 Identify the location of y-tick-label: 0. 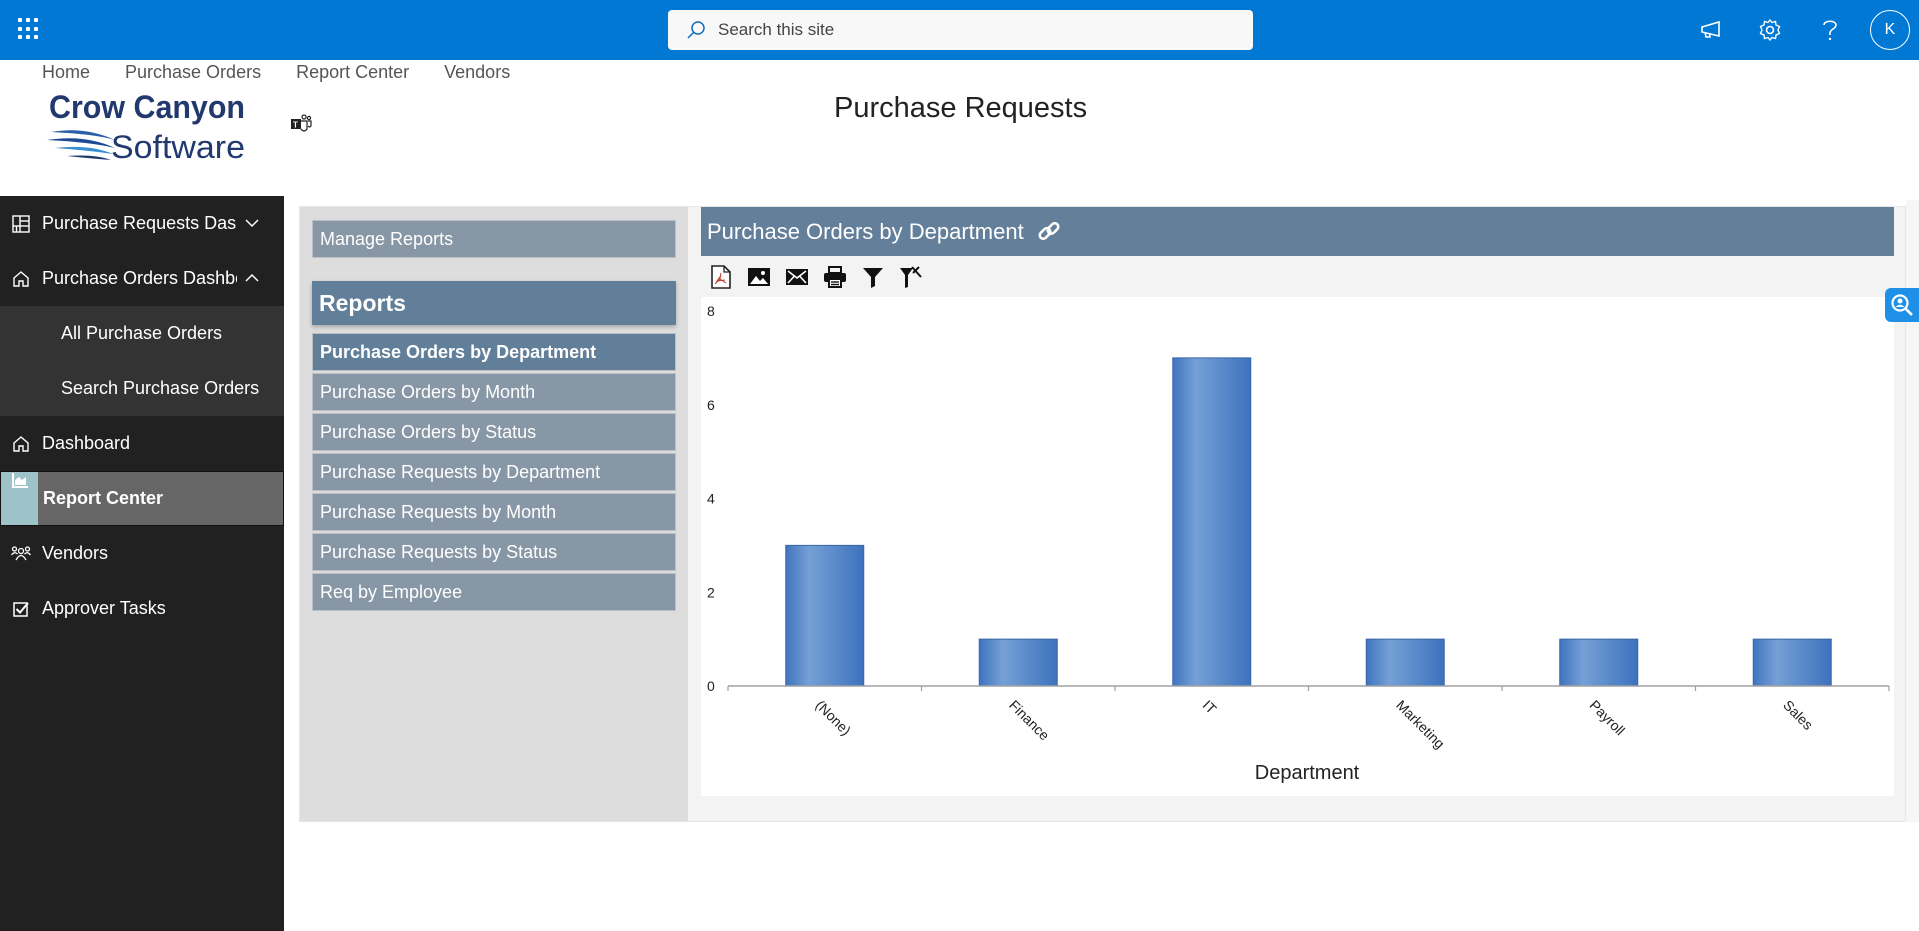
(711, 686).